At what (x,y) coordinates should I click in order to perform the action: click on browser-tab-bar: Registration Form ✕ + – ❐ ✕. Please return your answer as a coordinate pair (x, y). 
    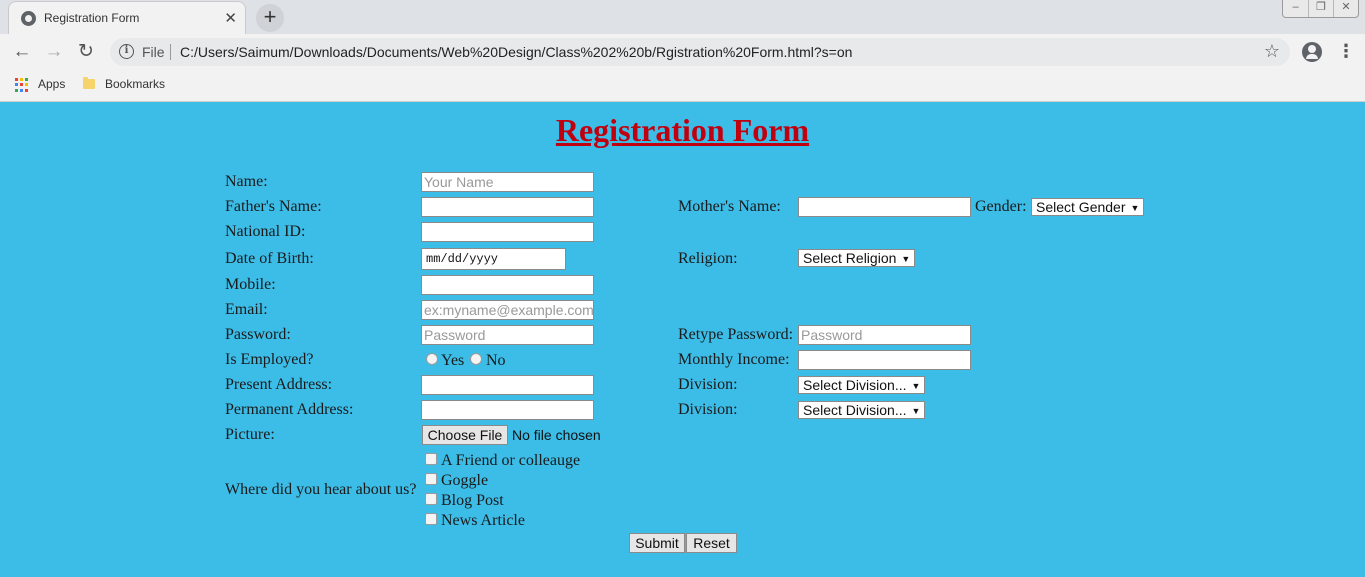
    Looking at the image, I should click on (682, 17).